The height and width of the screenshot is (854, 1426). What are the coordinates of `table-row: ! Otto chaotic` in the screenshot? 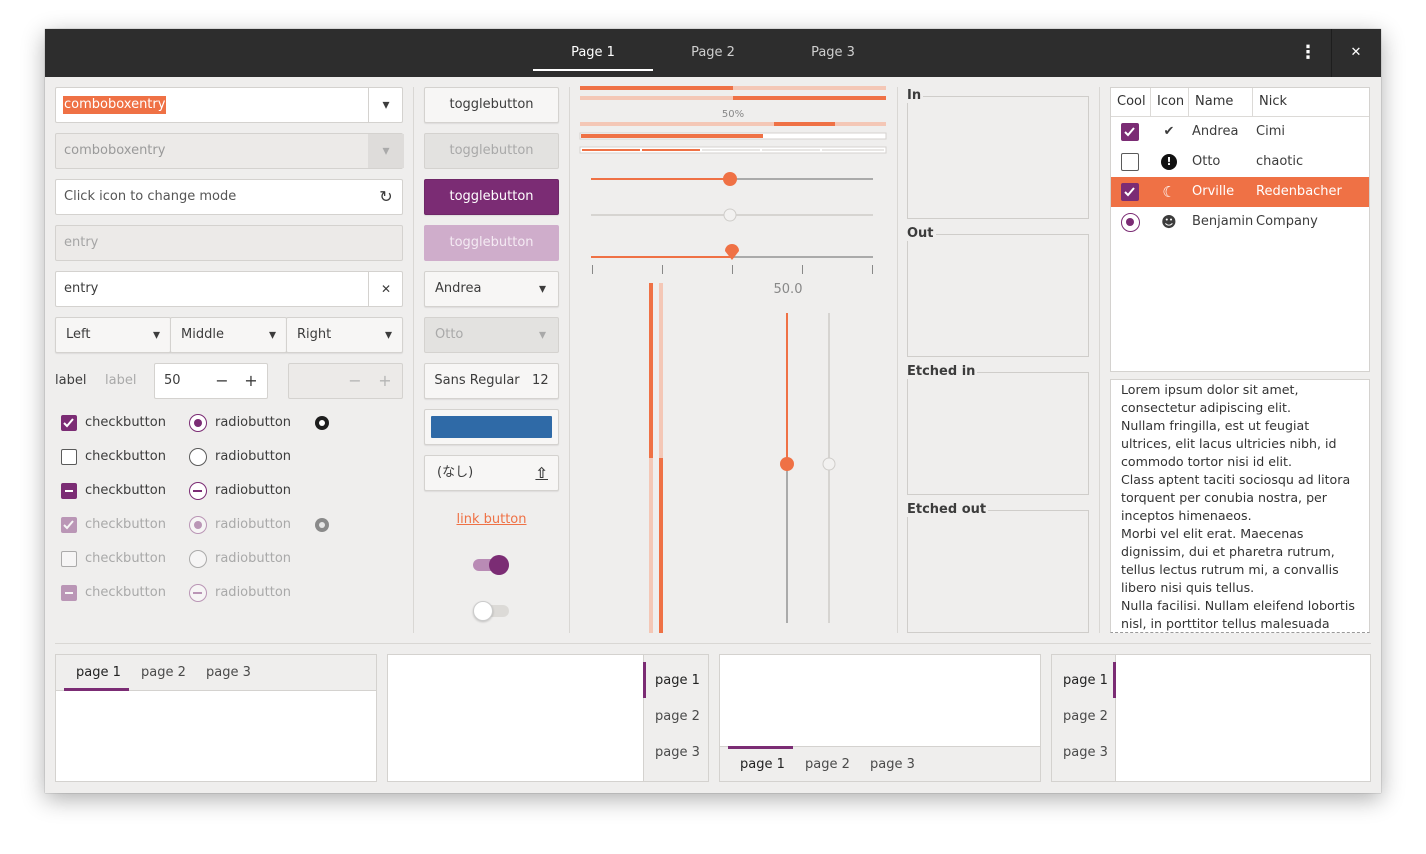 It's located at (1240, 162).